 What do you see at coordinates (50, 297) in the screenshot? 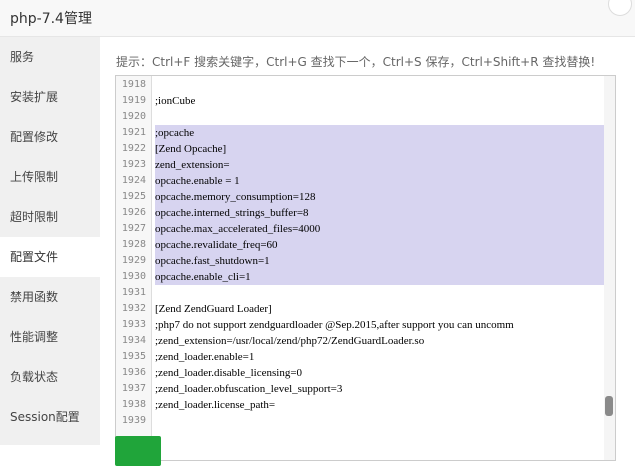
I see `sidebar-item: 禁用函数` at bounding box center [50, 297].